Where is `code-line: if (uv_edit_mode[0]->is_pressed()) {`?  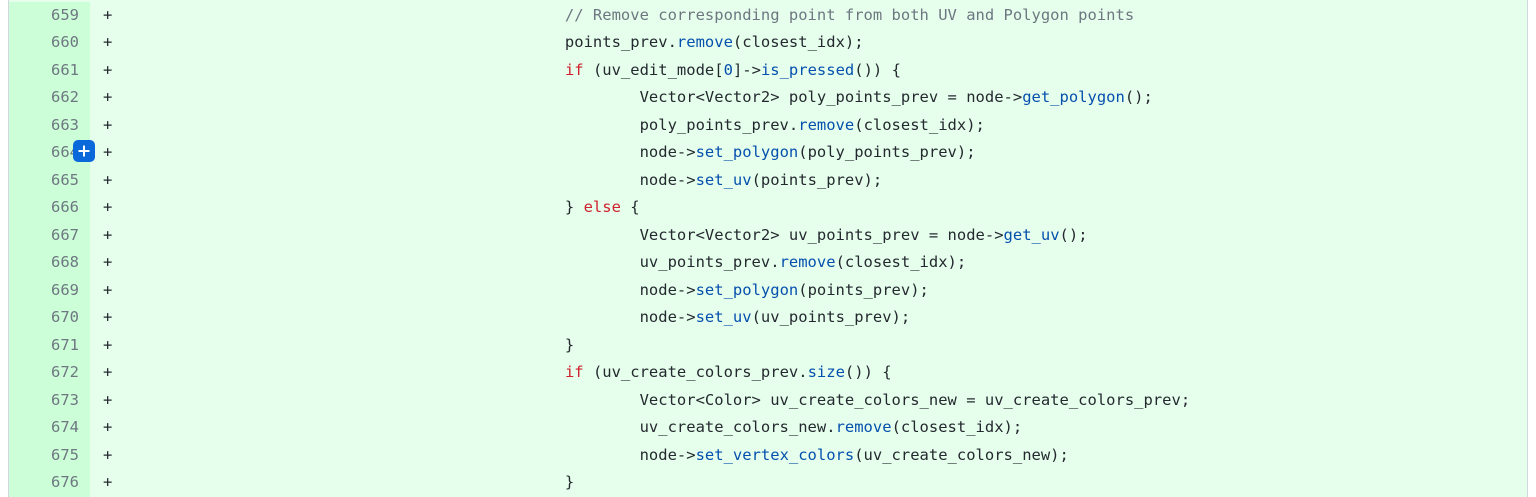
code-line: if (uv_edit_mode[0]->is_pressed()) { is located at coordinates (822, 71).